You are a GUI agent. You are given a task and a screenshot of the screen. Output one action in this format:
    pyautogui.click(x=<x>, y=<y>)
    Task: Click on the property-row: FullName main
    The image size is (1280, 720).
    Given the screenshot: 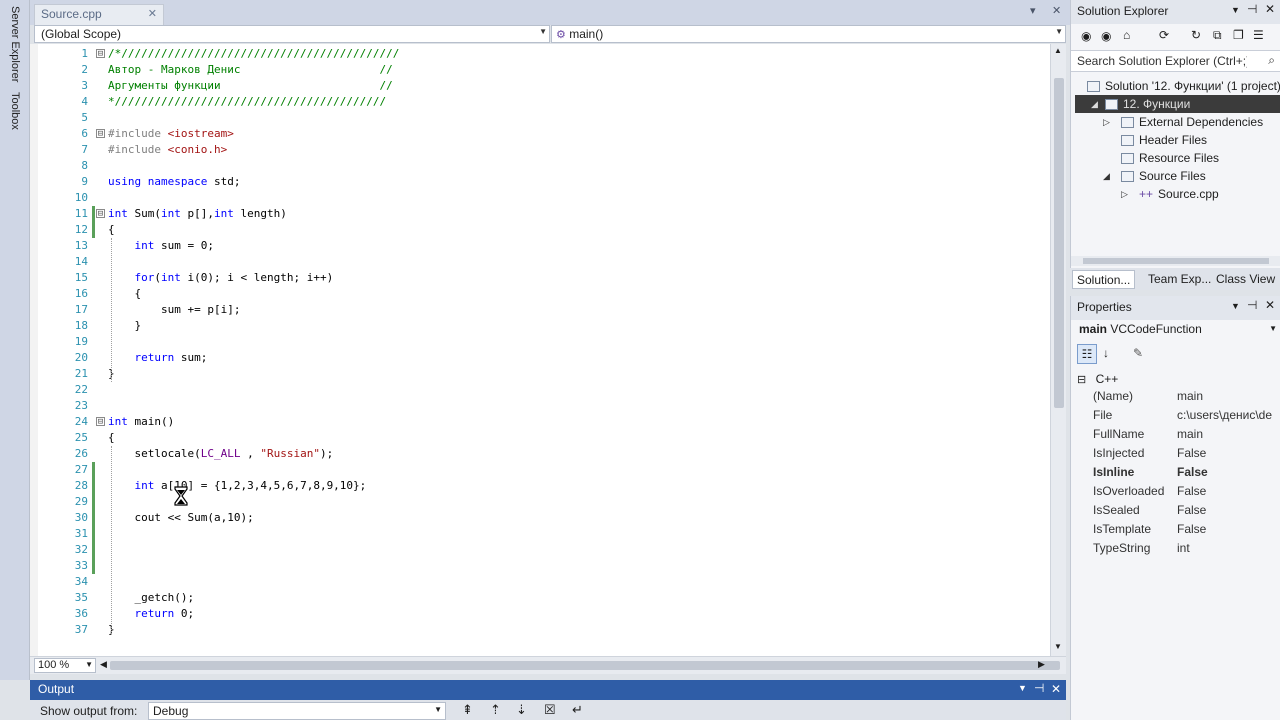 What is the action you would take?
    pyautogui.click(x=1186, y=434)
    